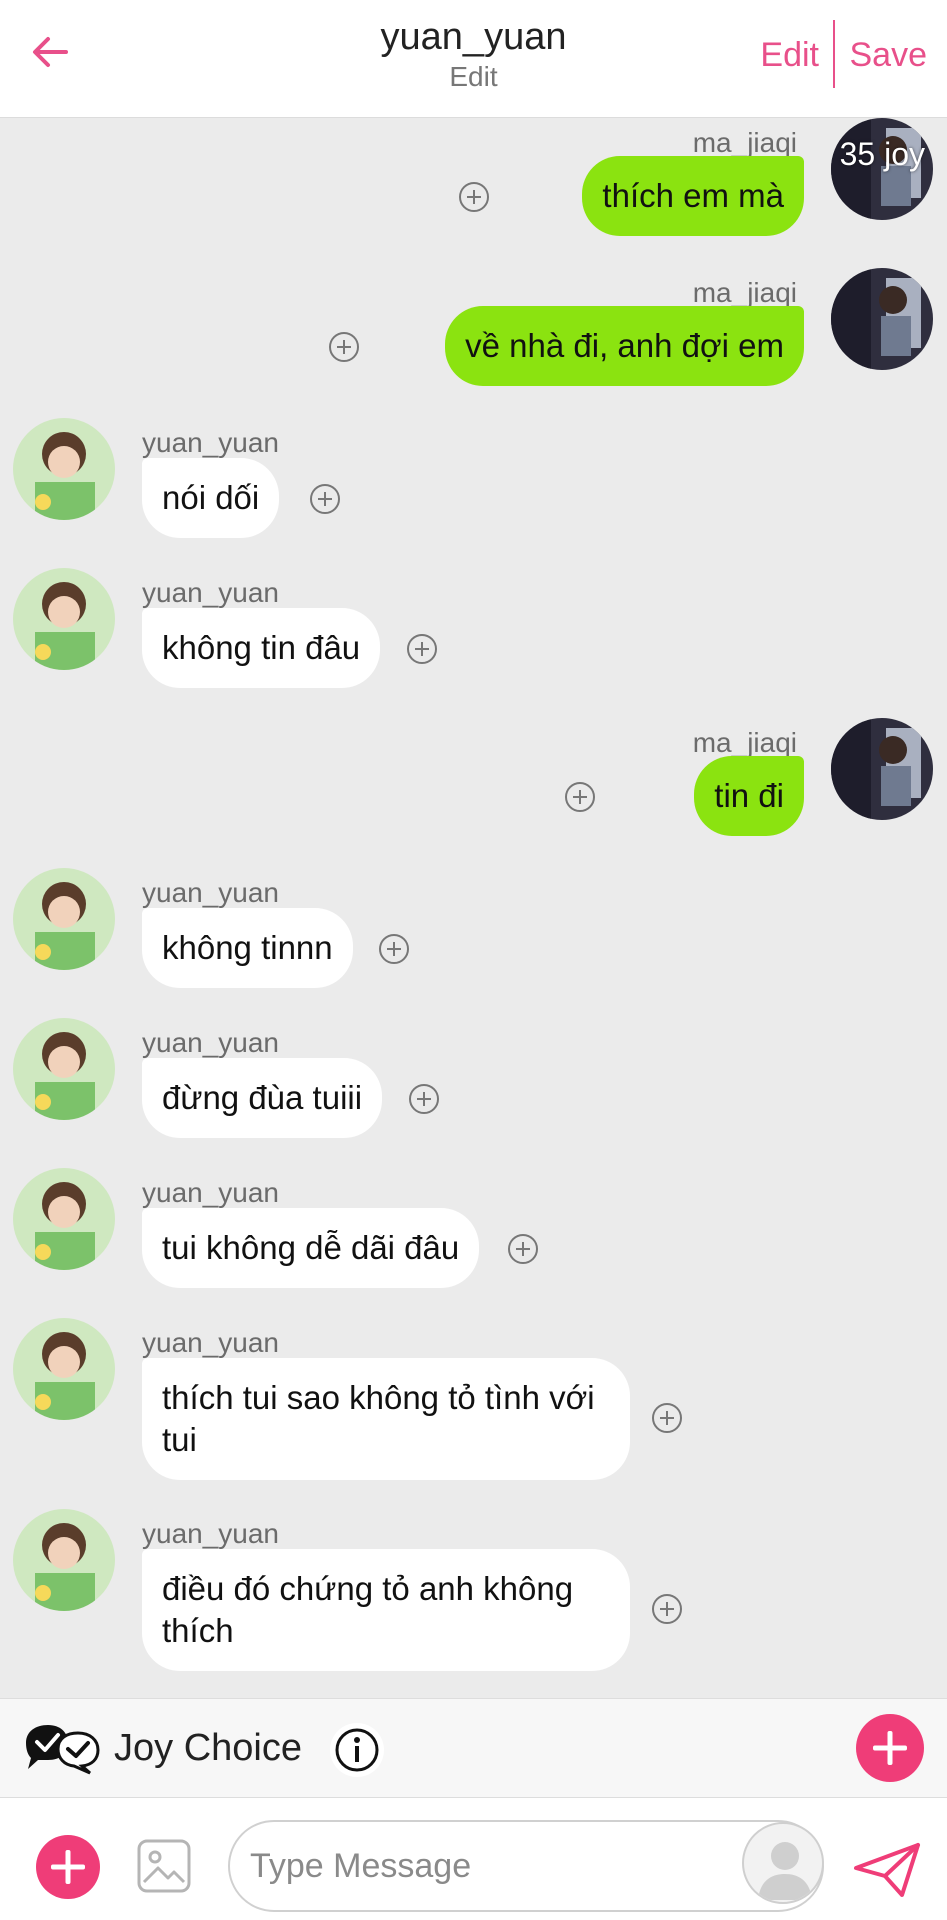 The height and width of the screenshot is (1920, 947). What do you see at coordinates (357, 1750) in the screenshot?
I see `info-icon` at bounding box center [357, 1750].